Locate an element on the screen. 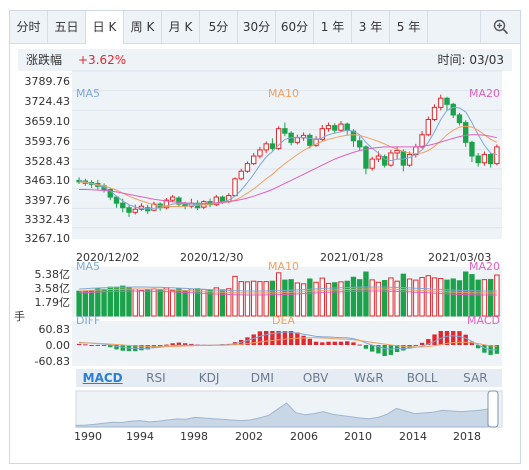 The height and width of the screenshot is (470, 529). price-tick: 3397.76 is located at coordinates (48, 200).